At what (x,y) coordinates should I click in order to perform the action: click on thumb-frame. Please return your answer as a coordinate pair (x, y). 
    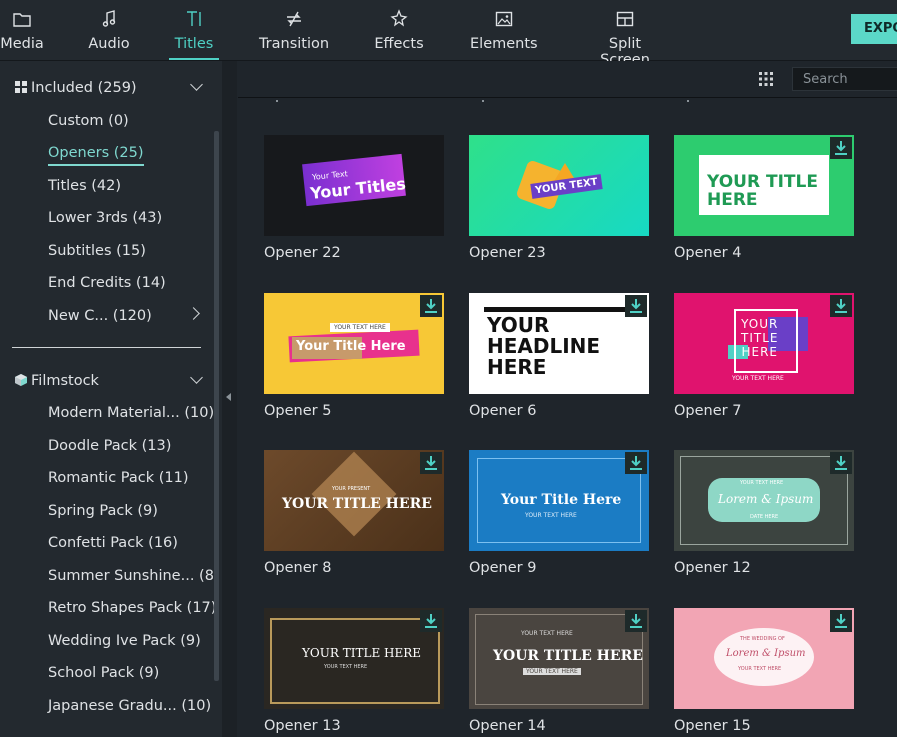
    Looking at the image, I should click on (355, 661).